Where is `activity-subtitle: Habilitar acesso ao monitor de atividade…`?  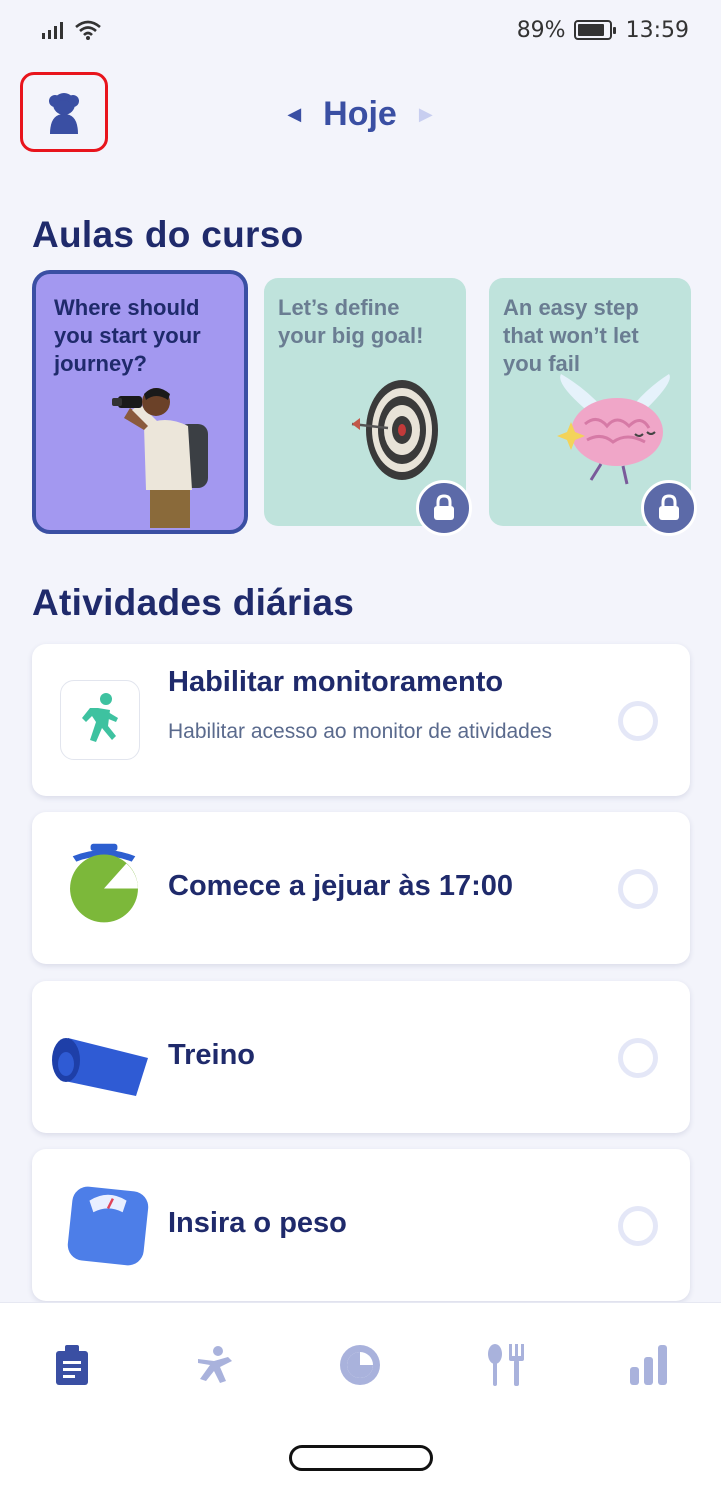 activity-subtitle: Habilitar acesso ao monitor de atividade… is located at coordinates (360, 731).